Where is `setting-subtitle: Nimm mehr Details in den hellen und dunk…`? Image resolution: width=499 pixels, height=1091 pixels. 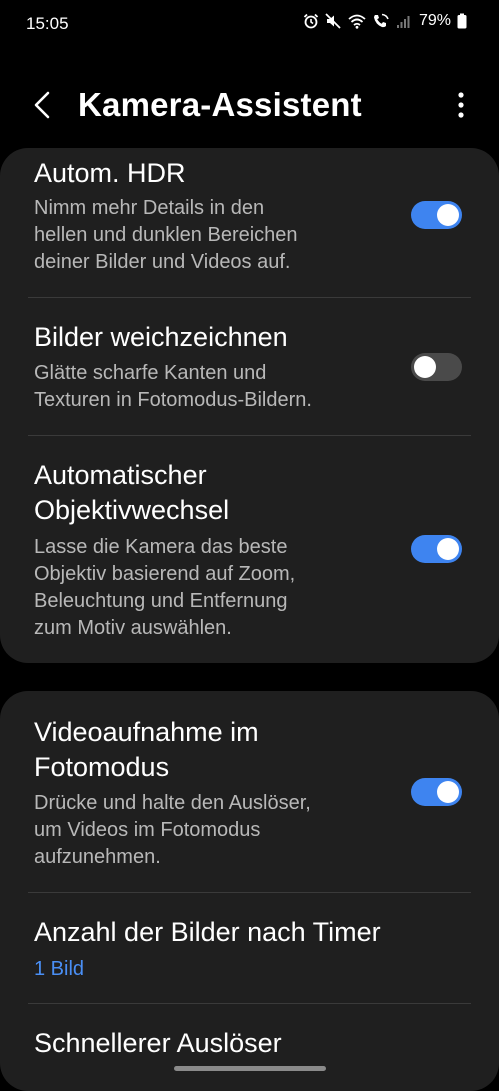 setting-subtitle: Nimm mehr Details in den hellen und dunk… is located at coordinates (166, 235).